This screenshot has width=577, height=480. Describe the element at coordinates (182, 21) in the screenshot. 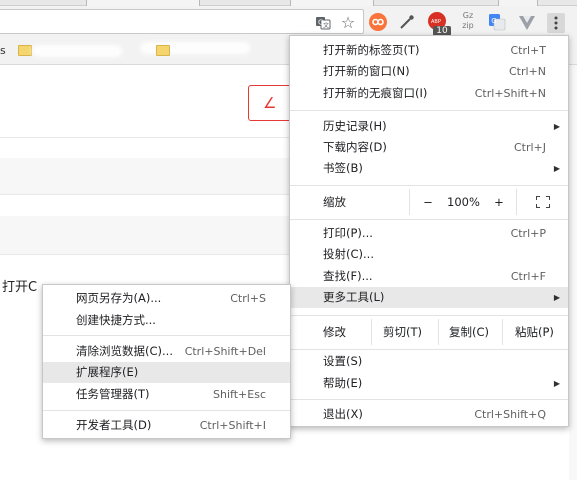

I see `address-bar: G文 ☆` at that location.